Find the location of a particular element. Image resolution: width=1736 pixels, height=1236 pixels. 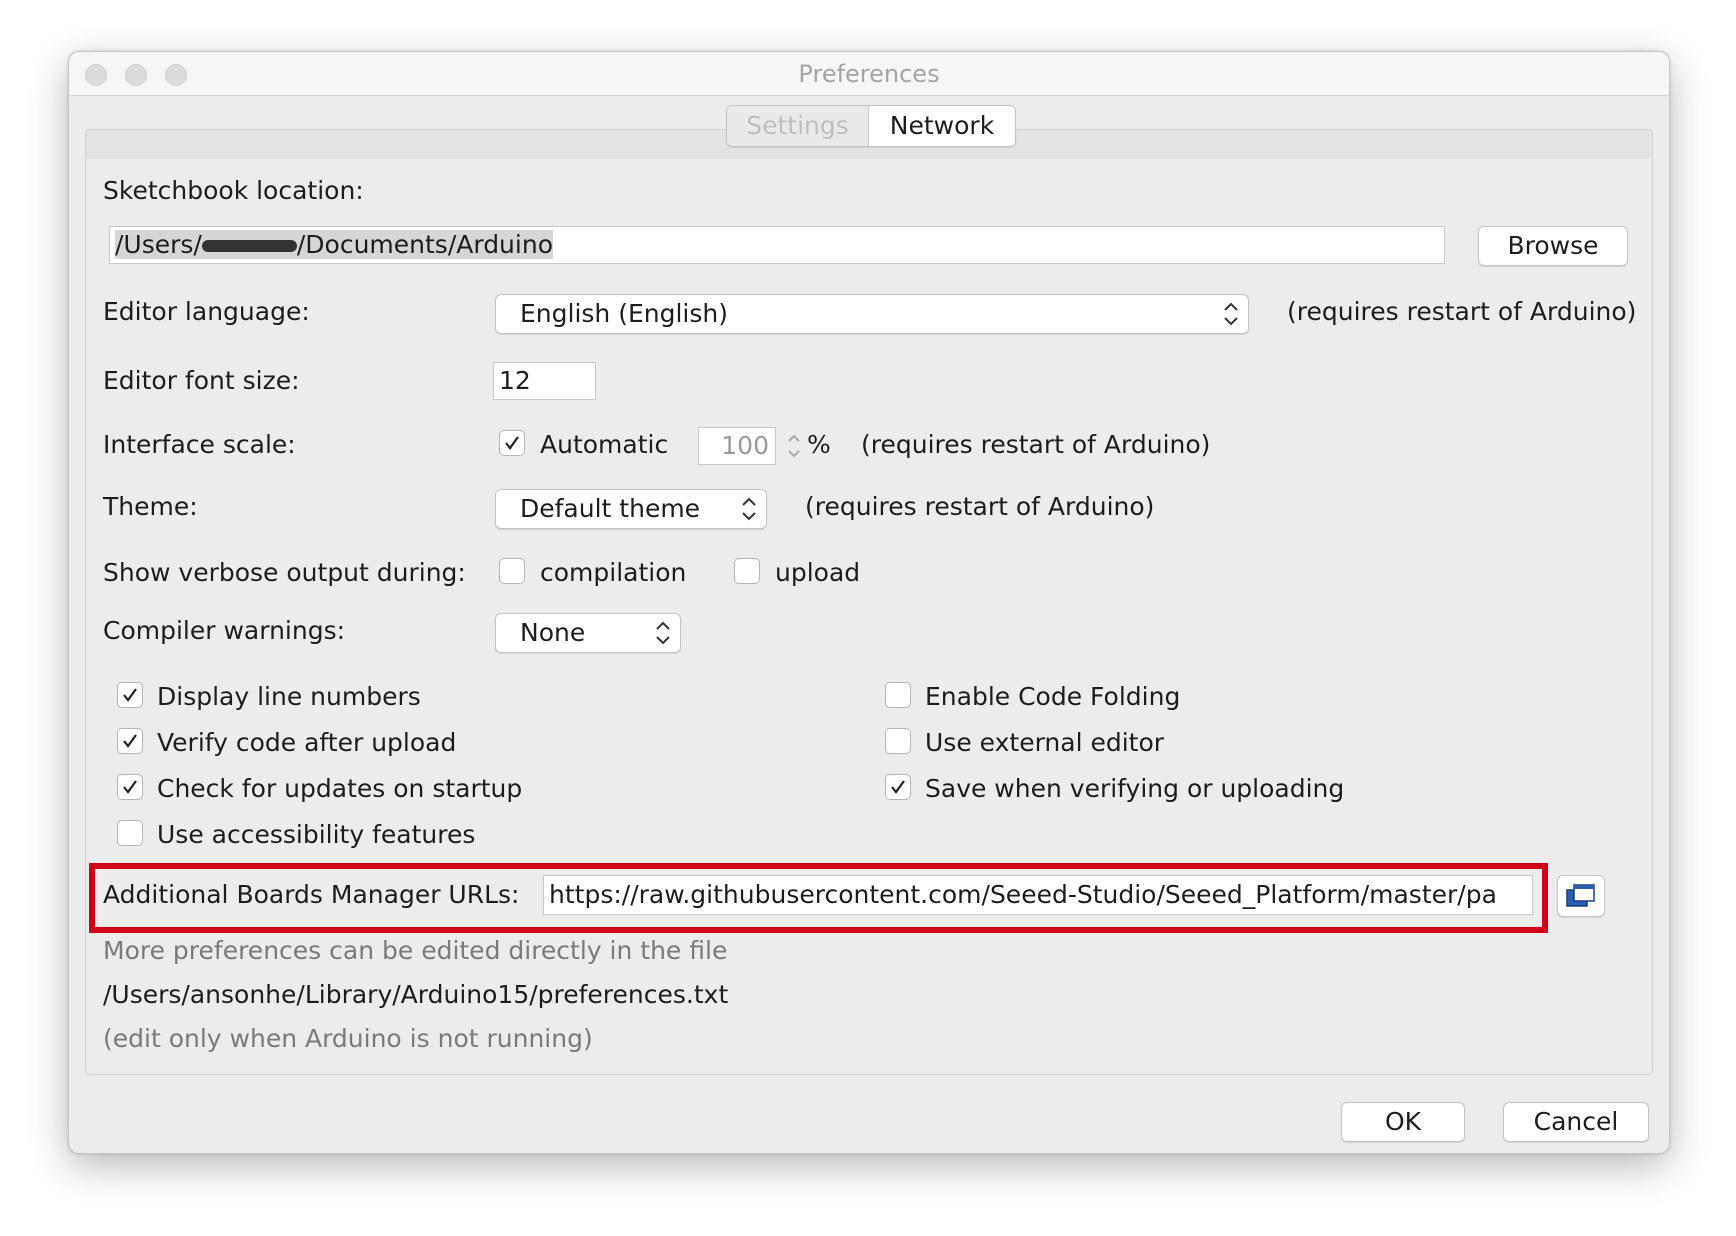

code-folding-label: Enable Code Folding is located at coordinates (1053, 696).